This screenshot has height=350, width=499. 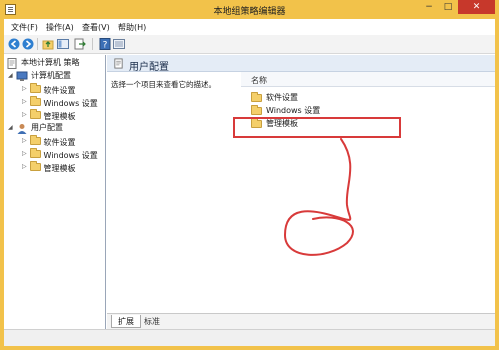 What do you see at coordinates (22, 76) in the screenshot?
I see `computer-icon` at bounding box center [22, 76].